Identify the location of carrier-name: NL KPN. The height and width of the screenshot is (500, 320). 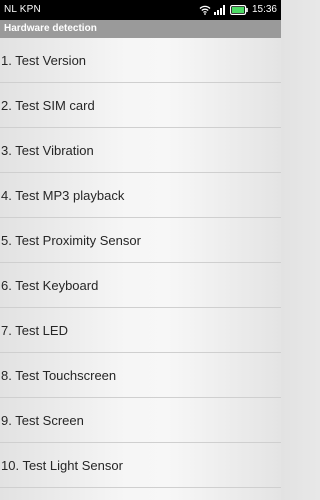
(22, 9).